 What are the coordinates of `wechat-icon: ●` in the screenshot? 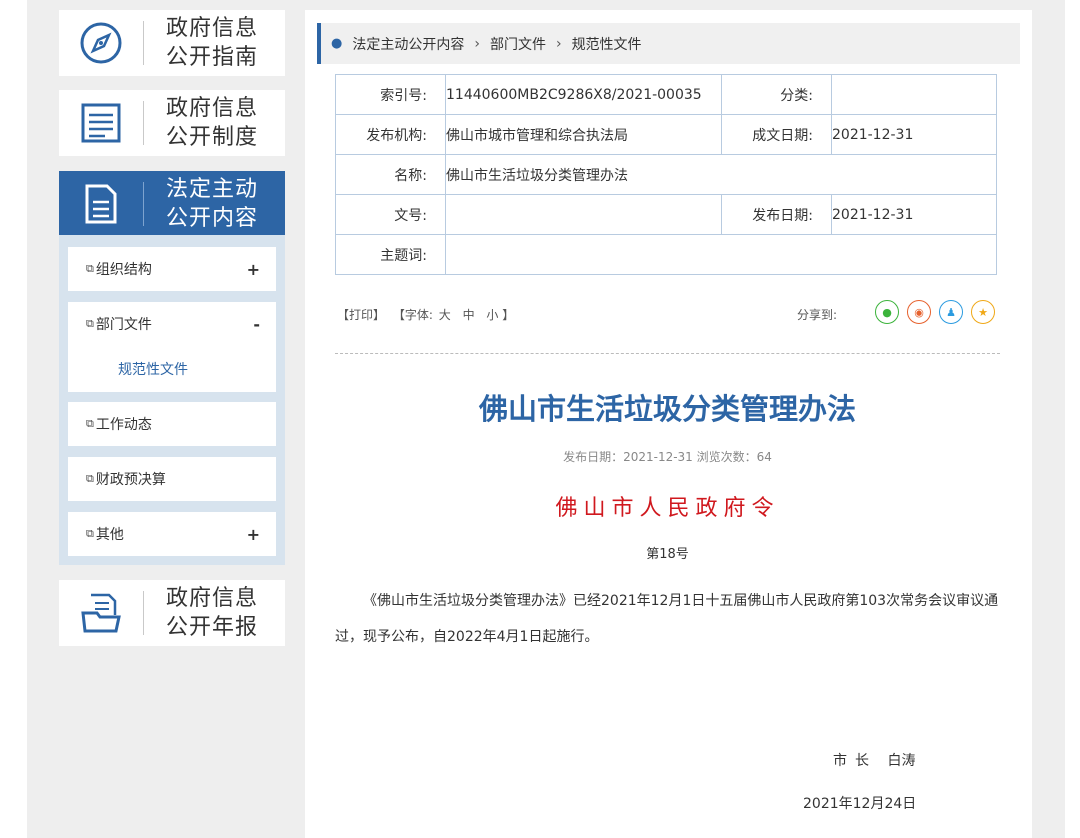 It's located at (887, 312).